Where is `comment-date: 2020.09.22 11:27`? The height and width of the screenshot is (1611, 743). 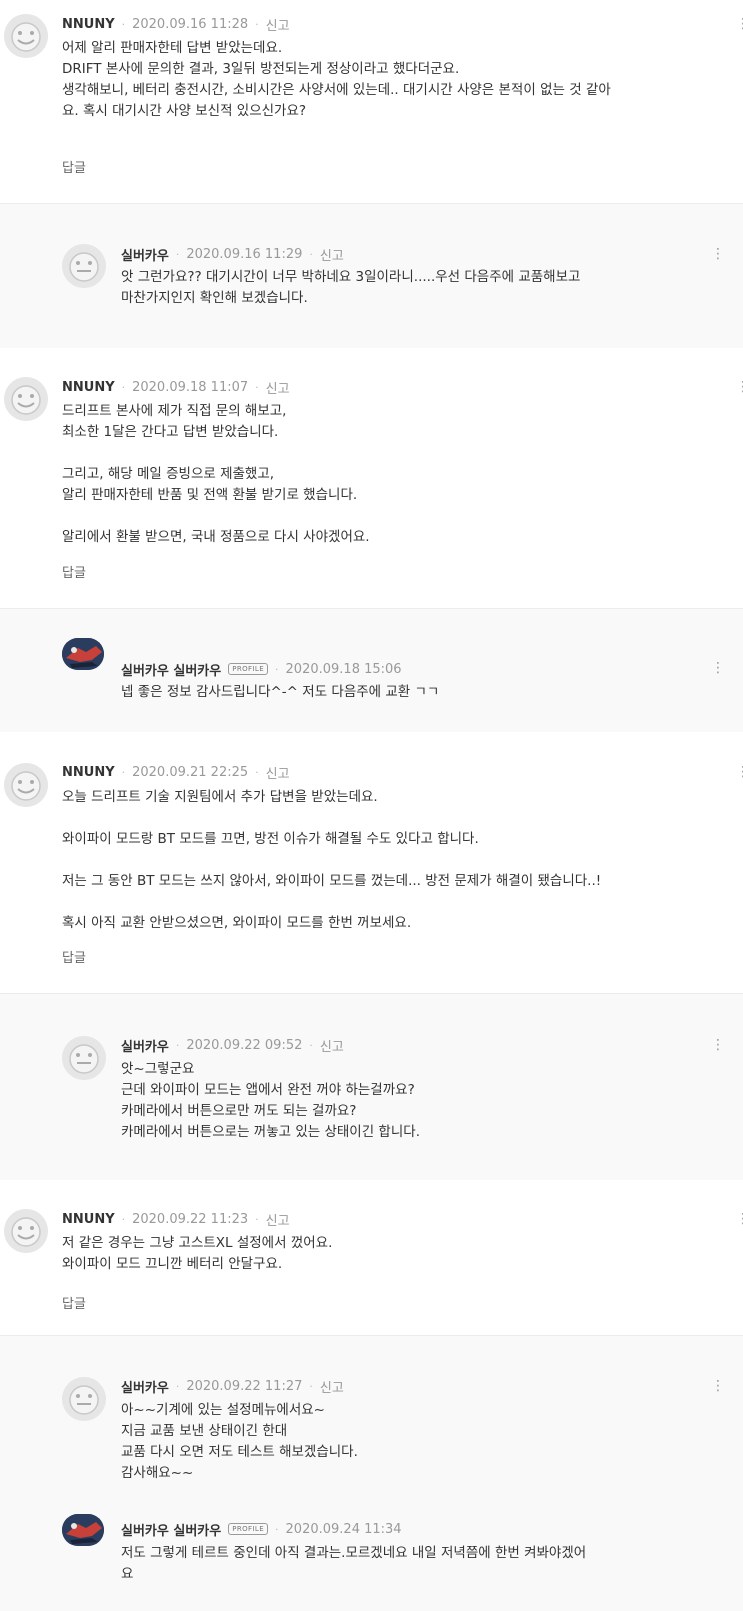 comment-date: 2020.09.22 11:27 is located at coordinates (244, 1386).